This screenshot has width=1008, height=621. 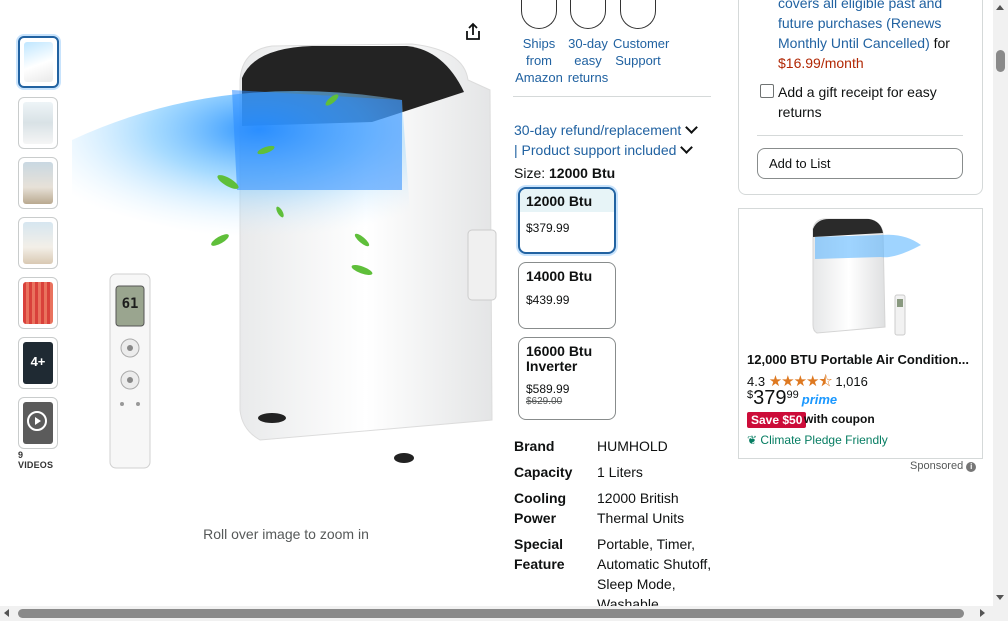 What do you see at coordinates (752, 440) in the screenshot?
I see `leaf-icon: ❦` at bounding box center [752, 440].